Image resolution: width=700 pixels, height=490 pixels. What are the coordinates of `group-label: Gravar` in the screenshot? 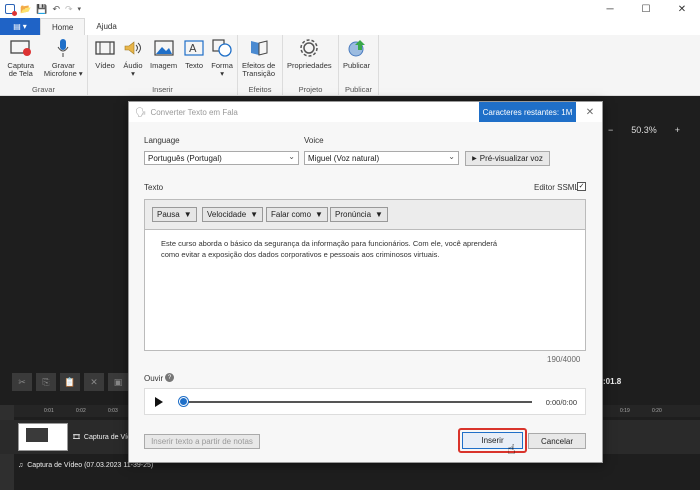 It's located at (43, 89).